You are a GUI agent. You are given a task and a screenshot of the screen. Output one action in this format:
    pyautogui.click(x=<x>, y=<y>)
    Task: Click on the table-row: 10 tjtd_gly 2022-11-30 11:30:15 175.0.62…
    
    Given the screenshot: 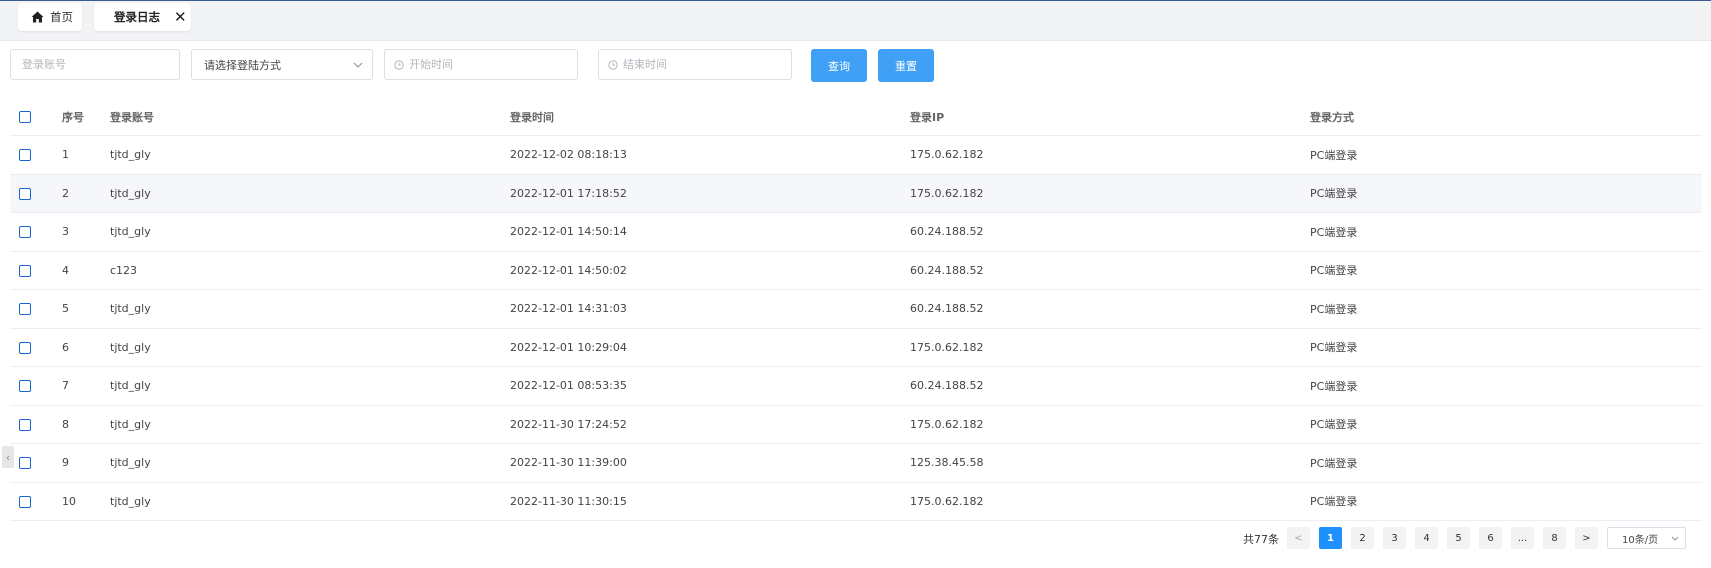 What is the action you would take?
    pyautogui.click(x=856, y=502)
    